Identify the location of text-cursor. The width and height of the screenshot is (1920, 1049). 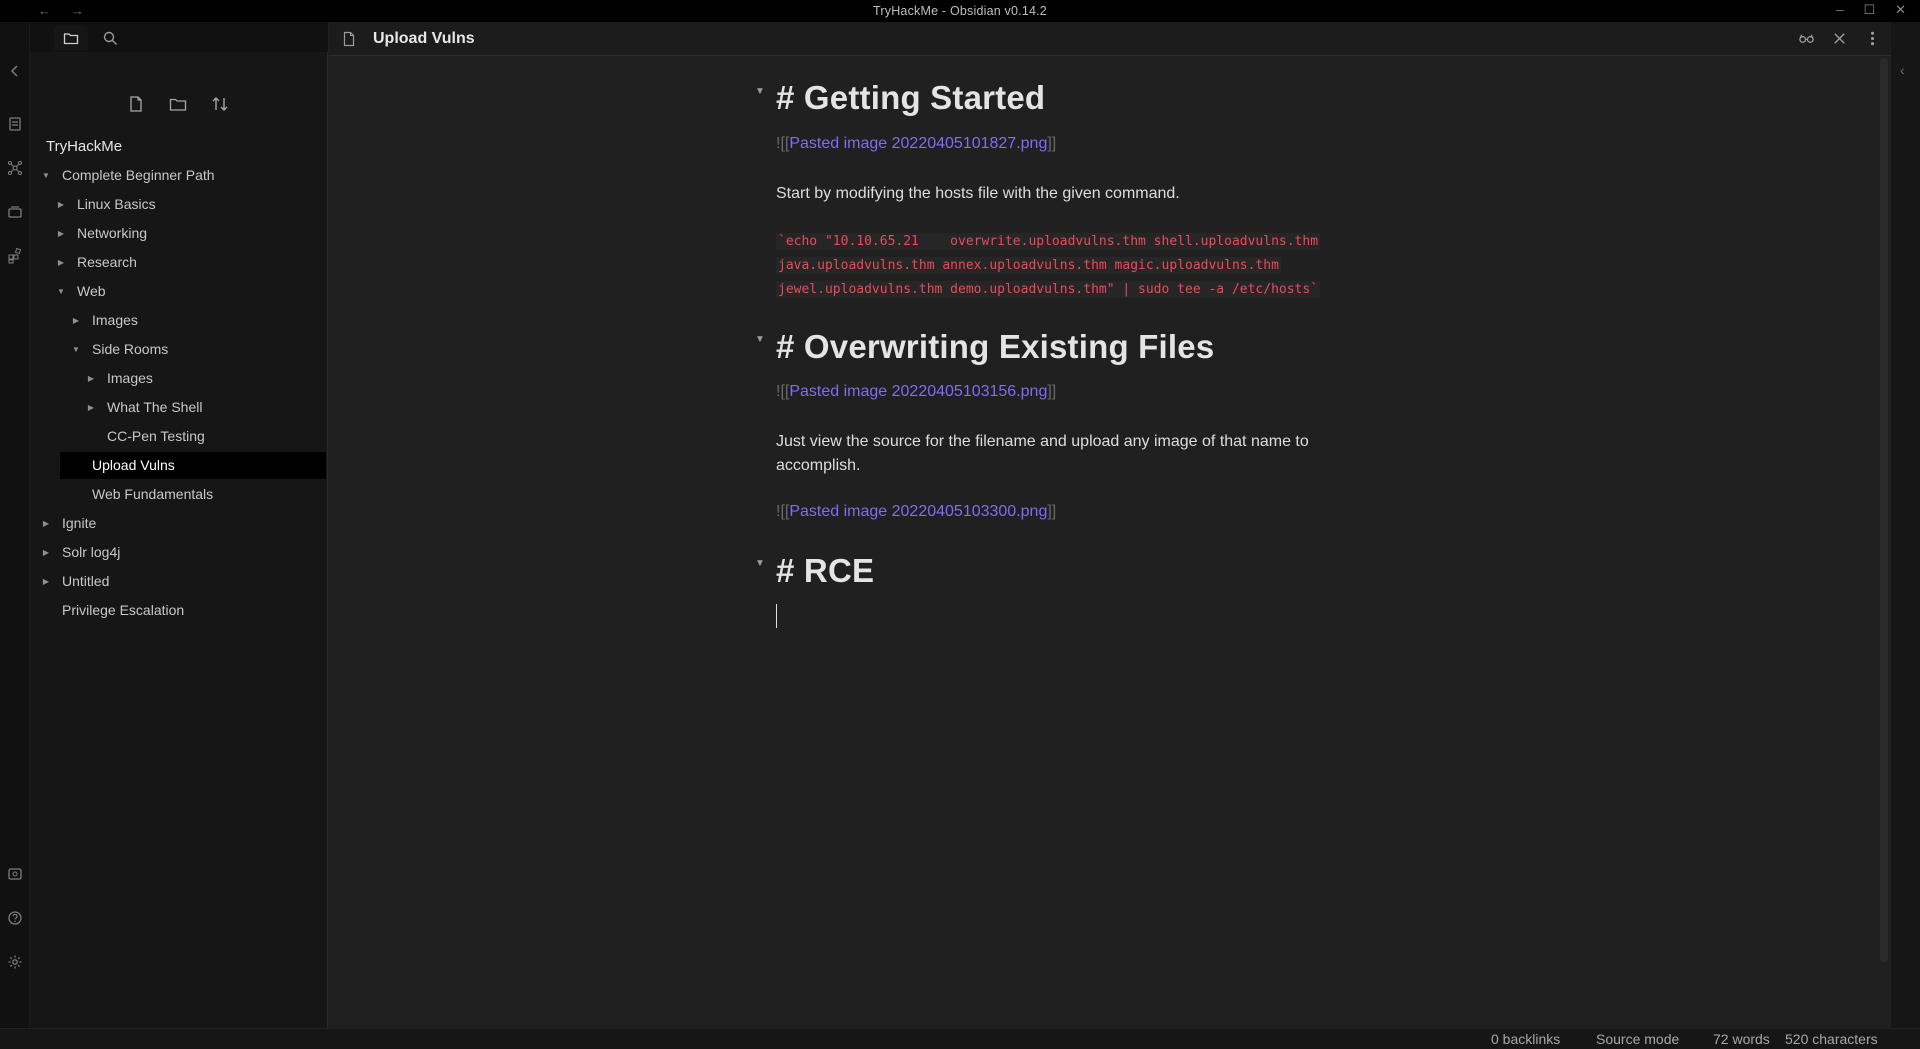
(776, 616).